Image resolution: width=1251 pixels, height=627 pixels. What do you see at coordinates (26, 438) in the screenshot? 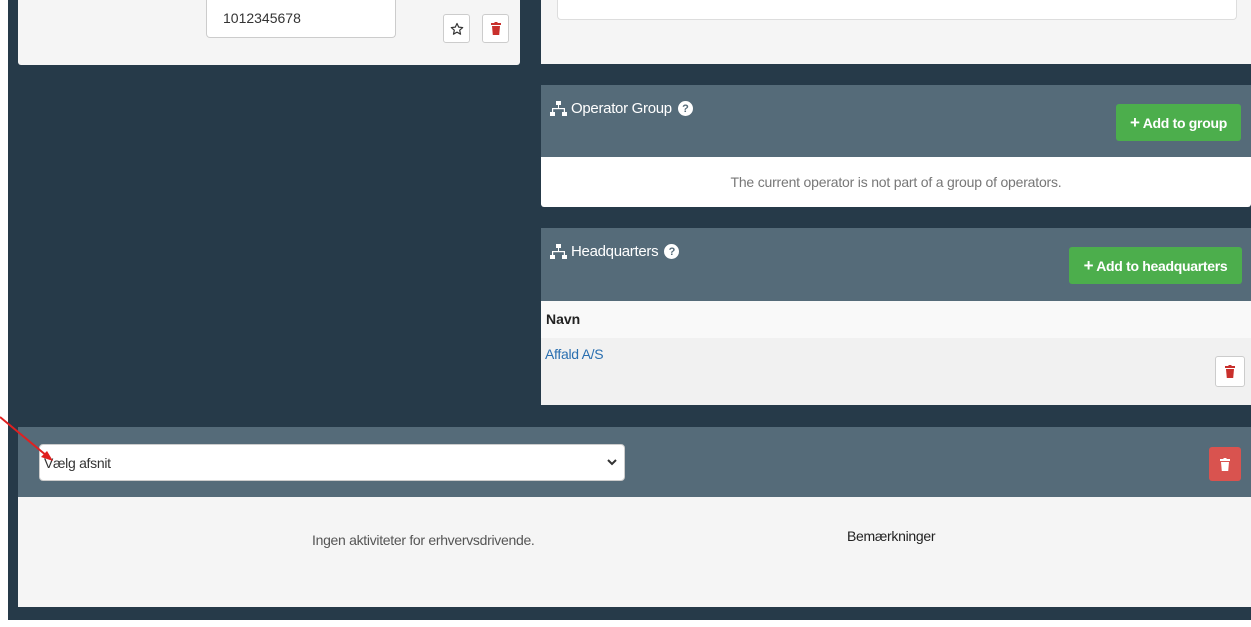
I see `annotation-arrow` at bounding box center [26, 438].